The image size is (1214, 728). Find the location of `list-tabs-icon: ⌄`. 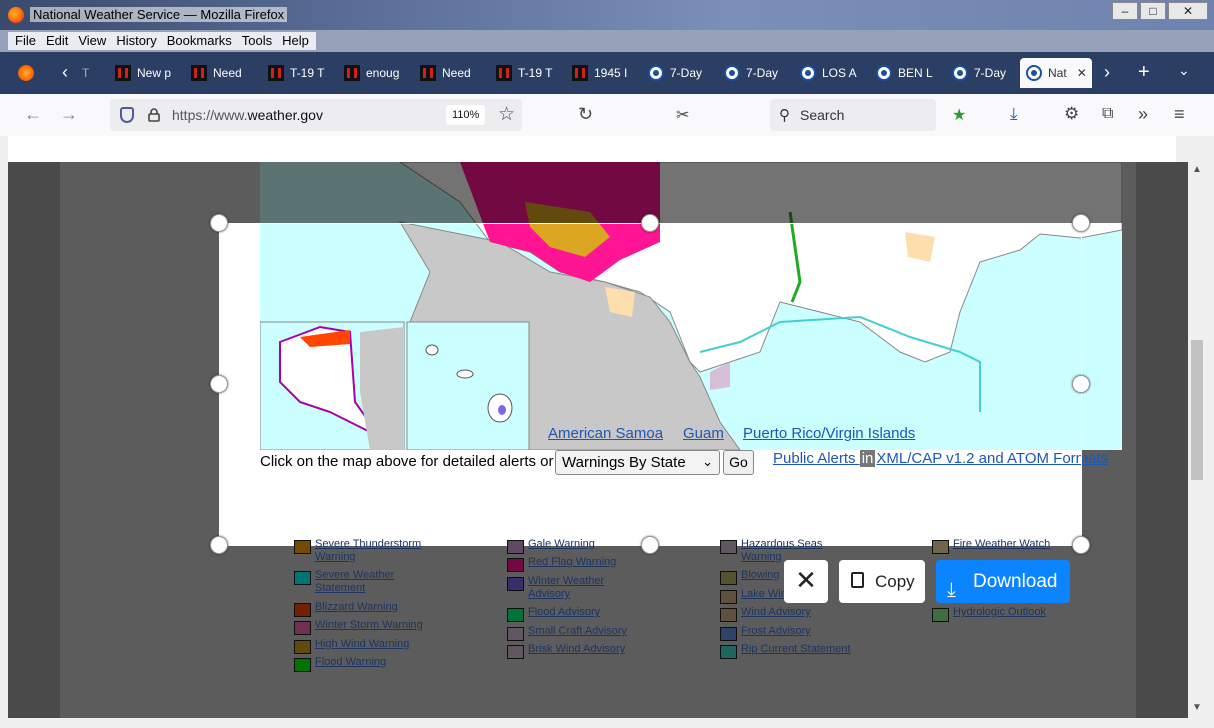

list-tabs-icon: ⌄ is located at coordinates (1184, 70).